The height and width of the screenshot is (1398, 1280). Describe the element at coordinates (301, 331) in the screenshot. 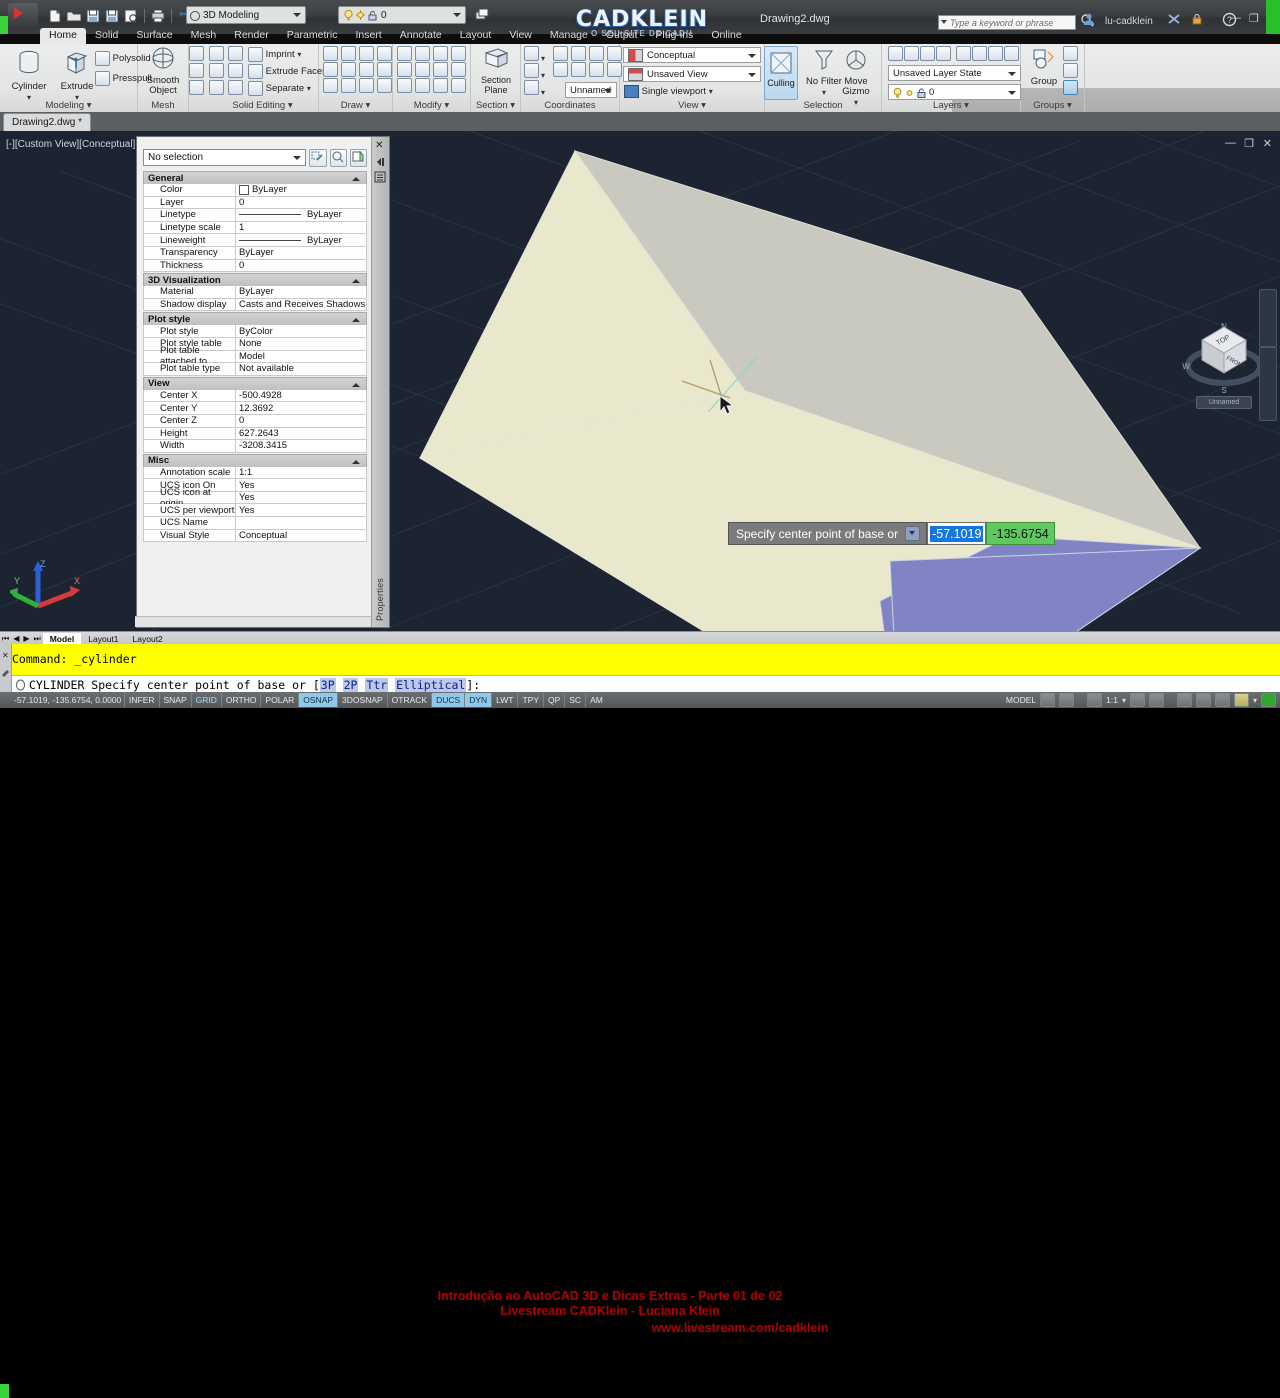

I see `property-value-cell: ByColor` at that location.